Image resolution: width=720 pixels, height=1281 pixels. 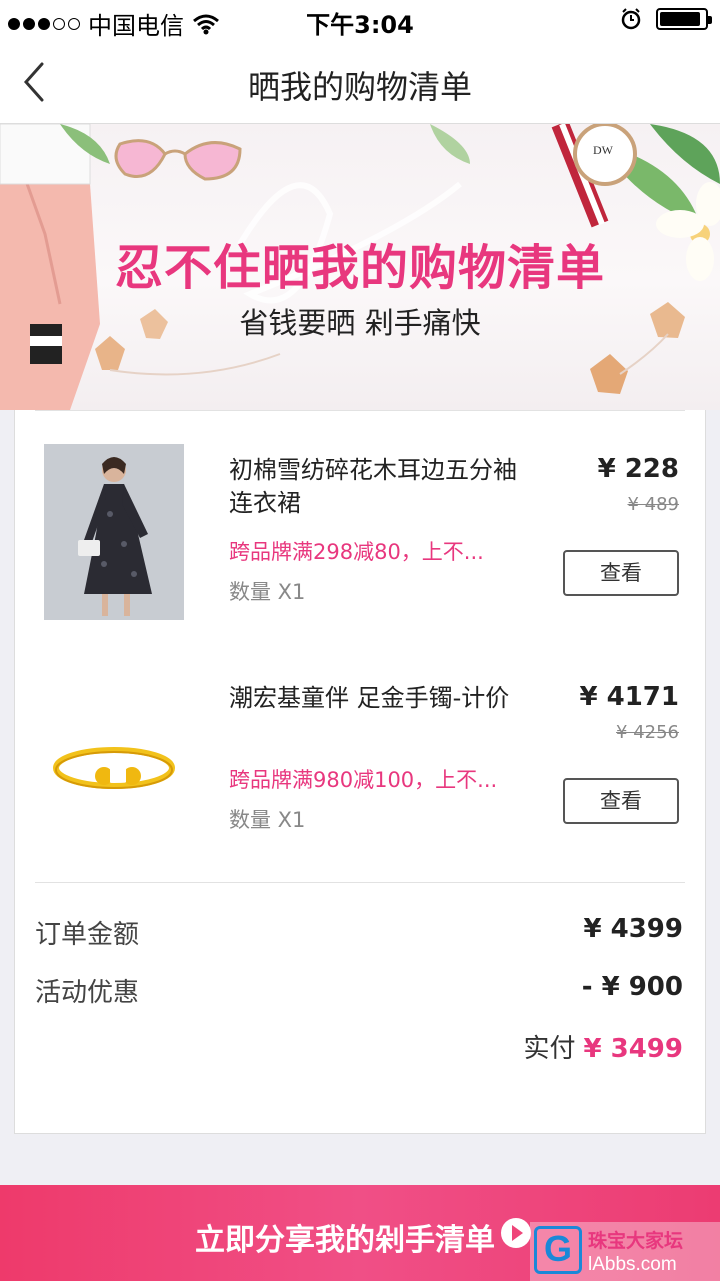 What do you see at coordinates (374, 698) in the screenshot?
I see `product-name: 潮宏基童伴 足金手镯-计价` at bounding box center [374, 698].